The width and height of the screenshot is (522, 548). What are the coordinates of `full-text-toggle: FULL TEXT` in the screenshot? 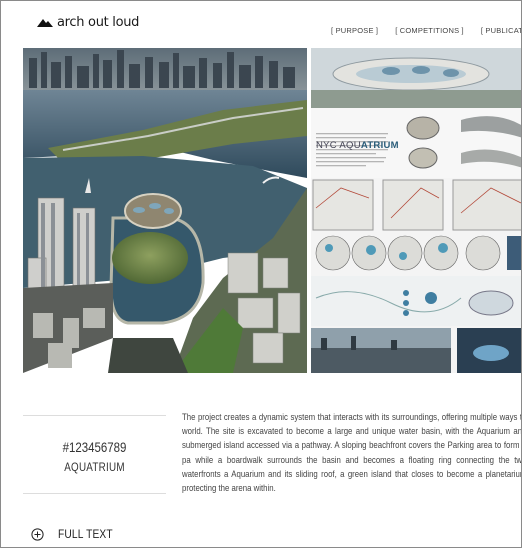 It's located at (76, 534).